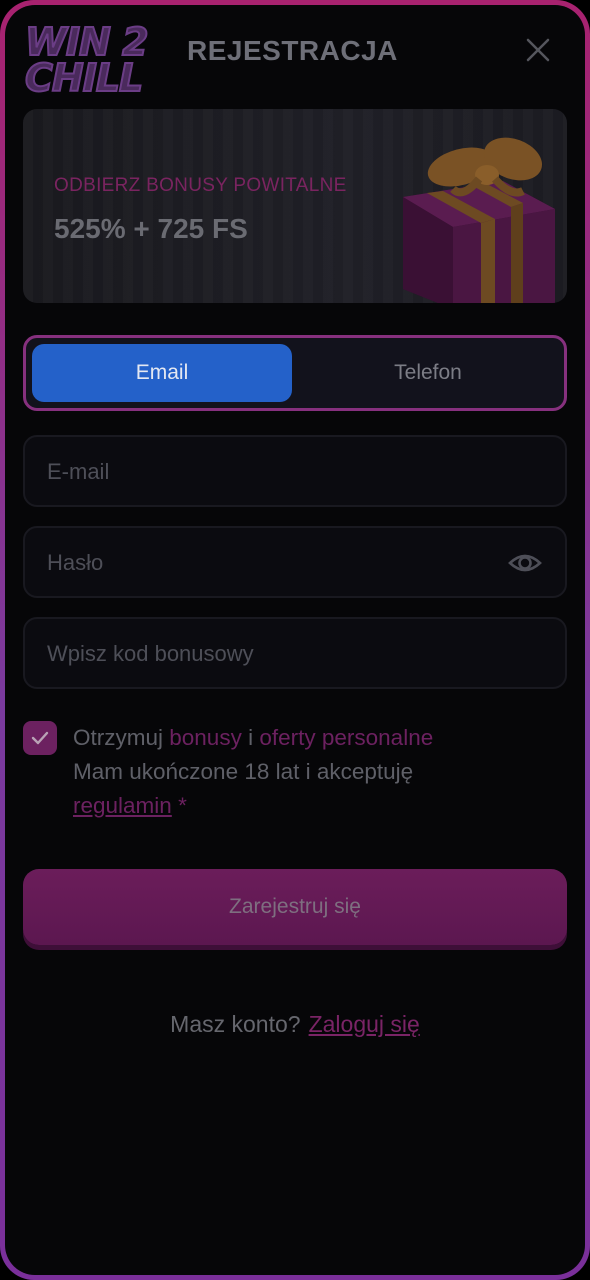  Describe the element at coordinates (251, 737) in the screenshot. I see `terms-part-2: i` at that location.